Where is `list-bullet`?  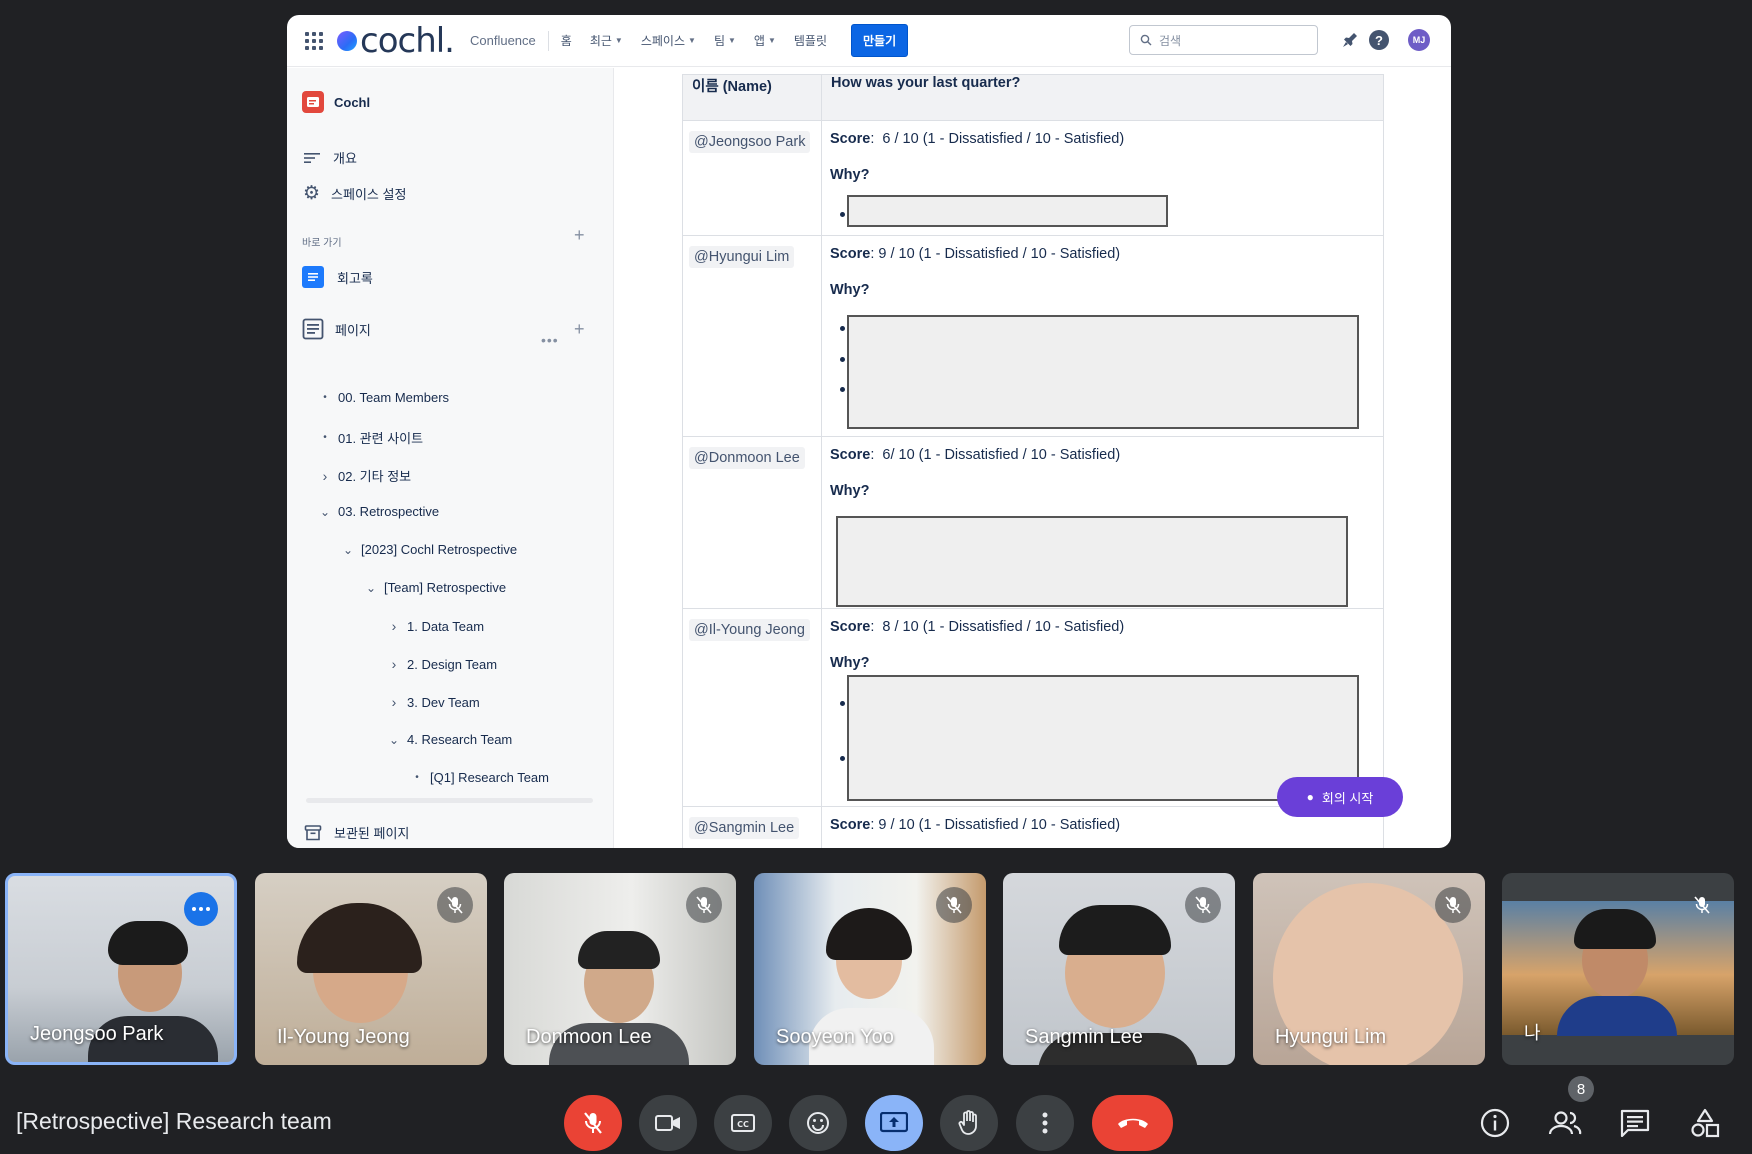
list-bullet is located at coordinates (842, 214).